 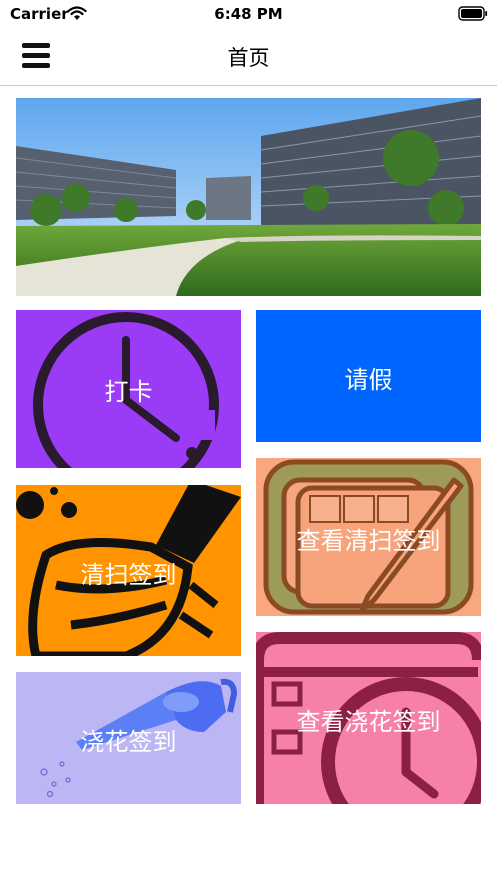 I want to click on page-title: 首页, so click(x=248, y=58).